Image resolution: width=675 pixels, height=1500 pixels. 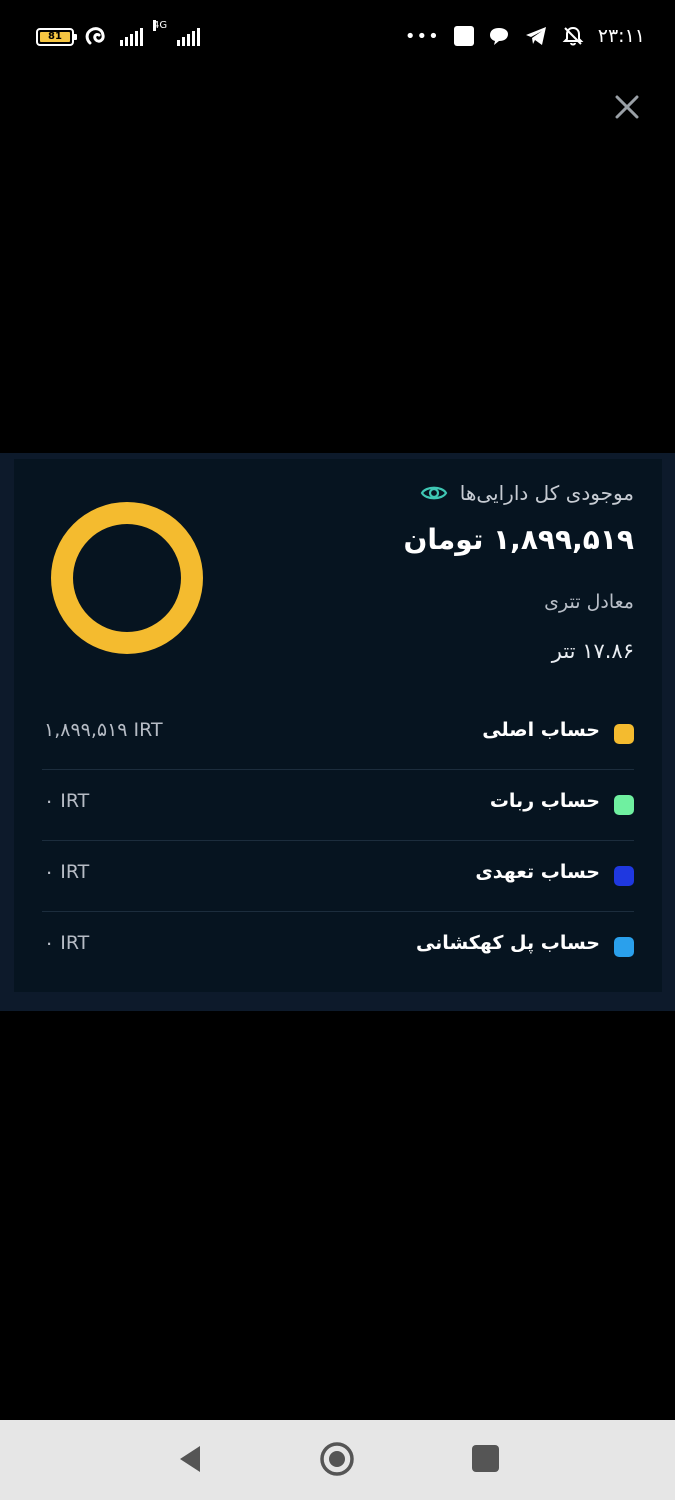 I want to click on asset-donut-chart, so click(x=127, y=578).